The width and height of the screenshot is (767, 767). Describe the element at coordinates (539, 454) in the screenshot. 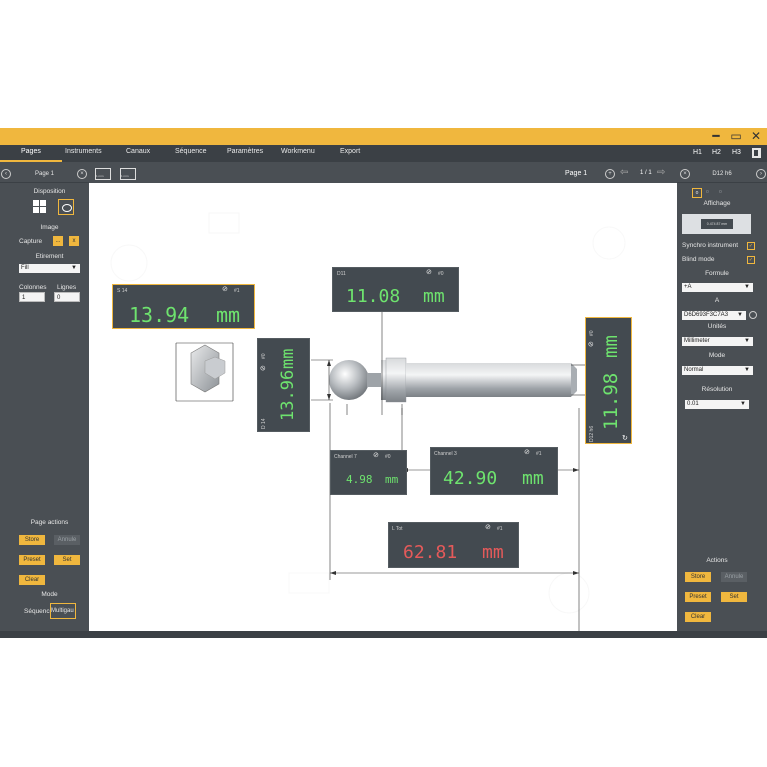

I see `measure-channel3-channel: #1` at that location.